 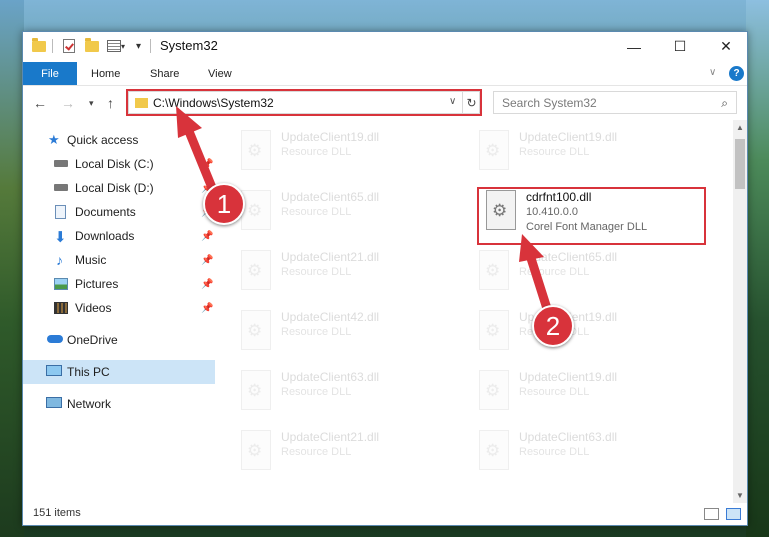 I want to click on file-name: UpdateClient65.dll, so click(x=568, y=257).